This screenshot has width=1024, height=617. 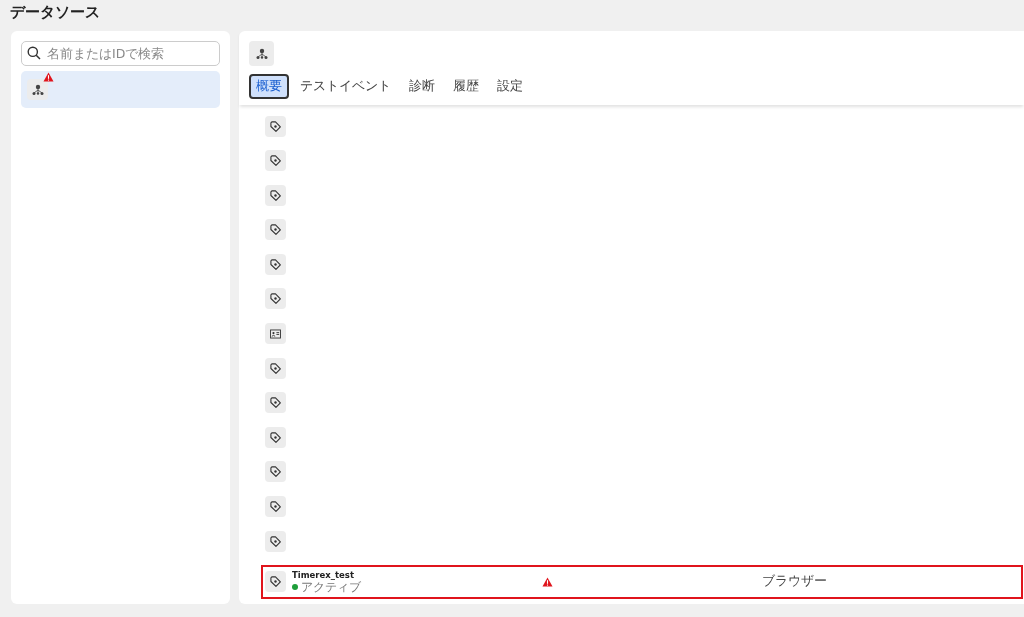 I want to click on search-field: 名前またはIDで検索, so click(x=120, y=53).